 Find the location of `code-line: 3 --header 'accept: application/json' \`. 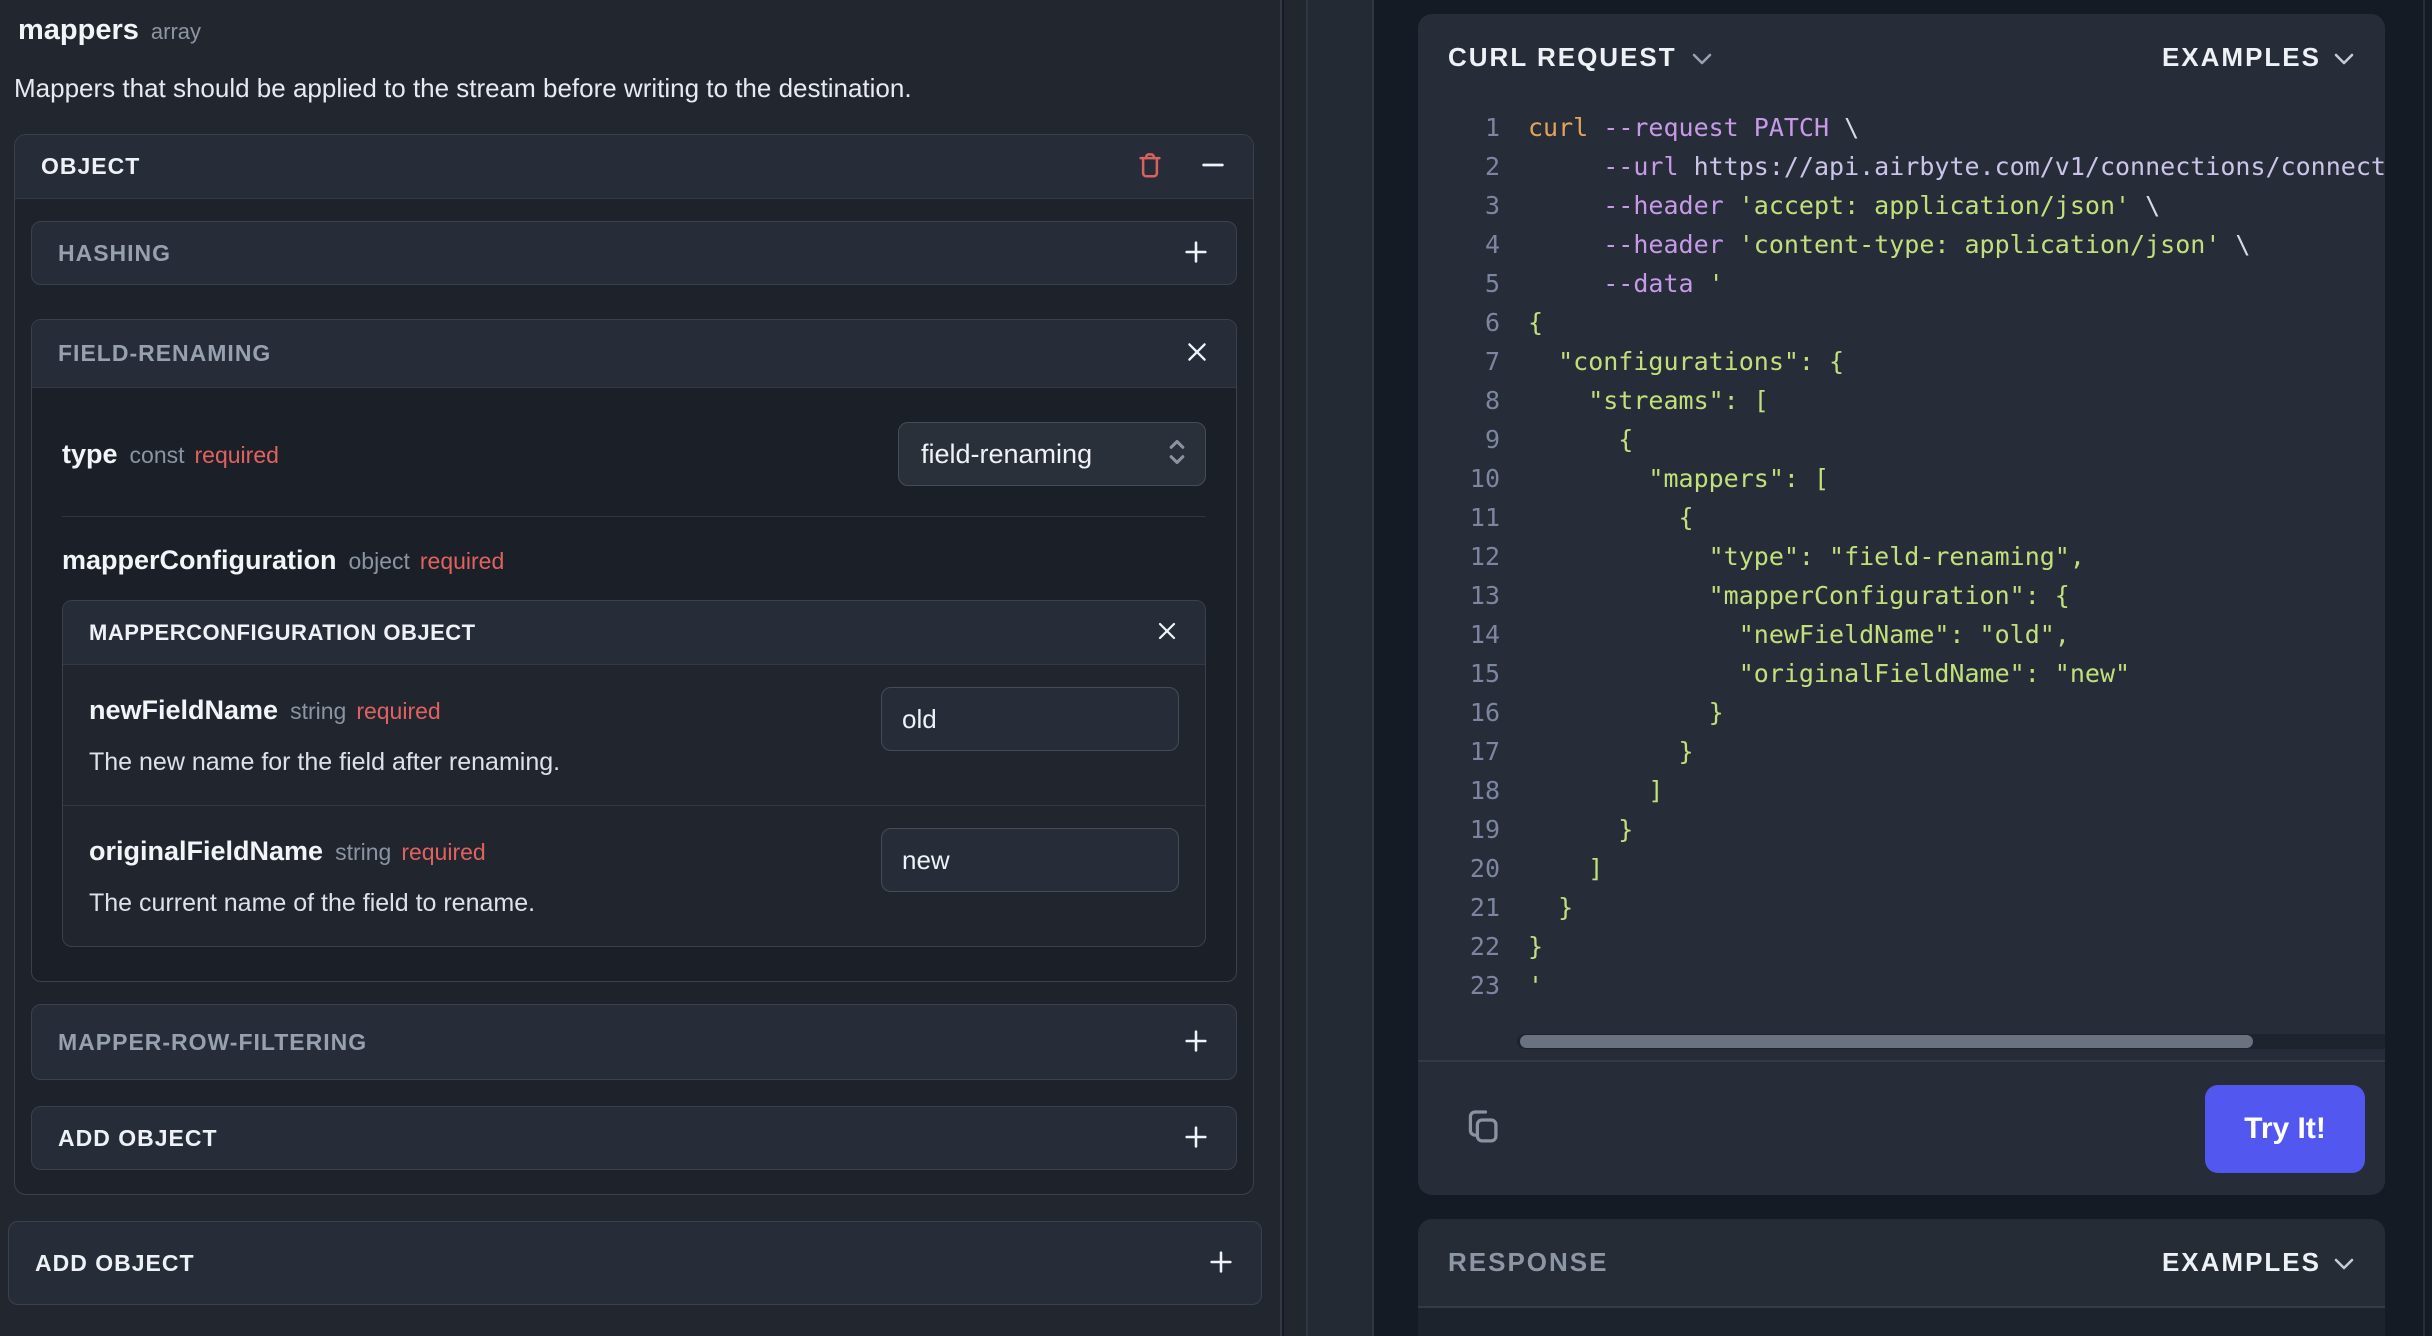

code-line: 3 --header 'accept: application/json' \ is located at coordinates (1901, 205).